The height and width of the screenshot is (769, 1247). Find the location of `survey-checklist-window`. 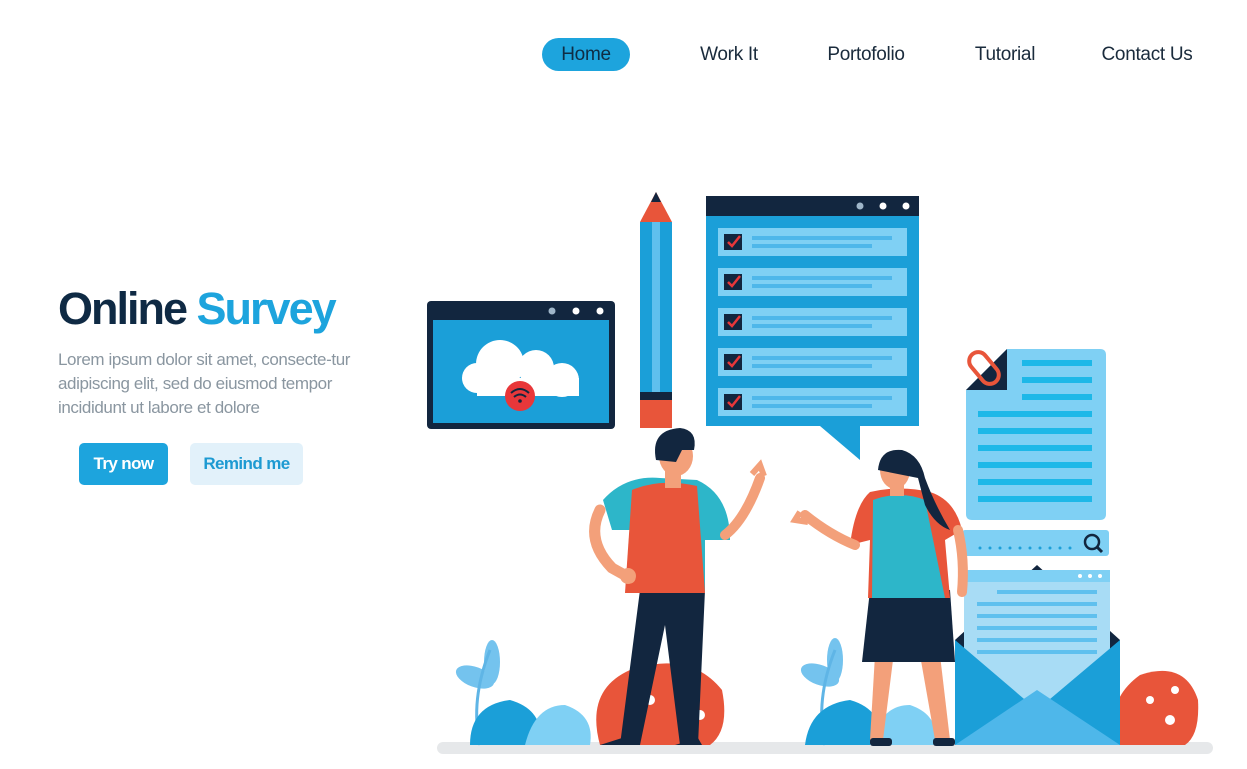

survey-checklist-window is located at coordinates (812, 328).